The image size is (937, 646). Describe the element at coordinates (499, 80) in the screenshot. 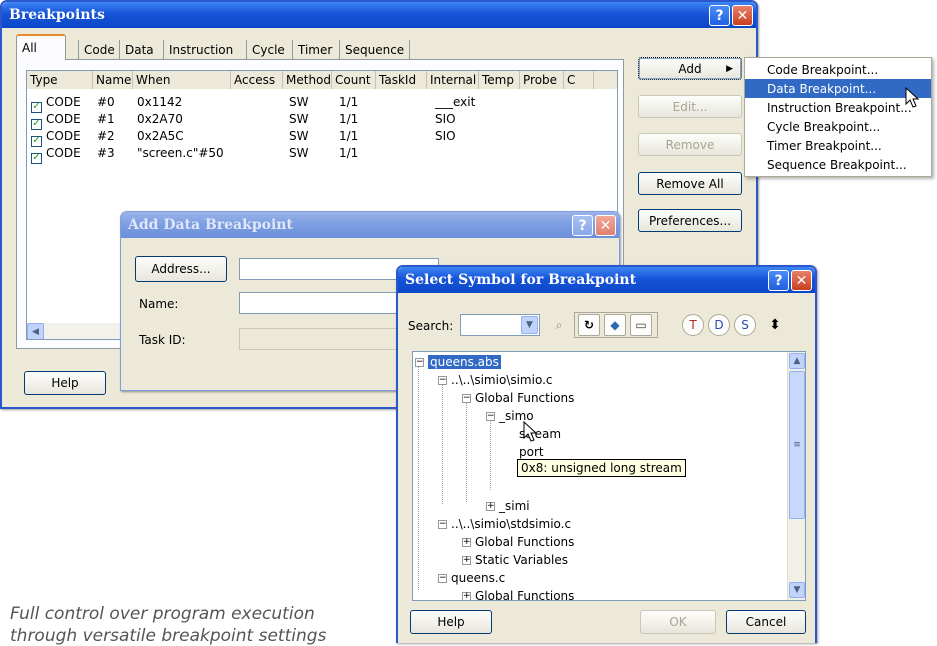

I see `col-temp: Temp` at that location.